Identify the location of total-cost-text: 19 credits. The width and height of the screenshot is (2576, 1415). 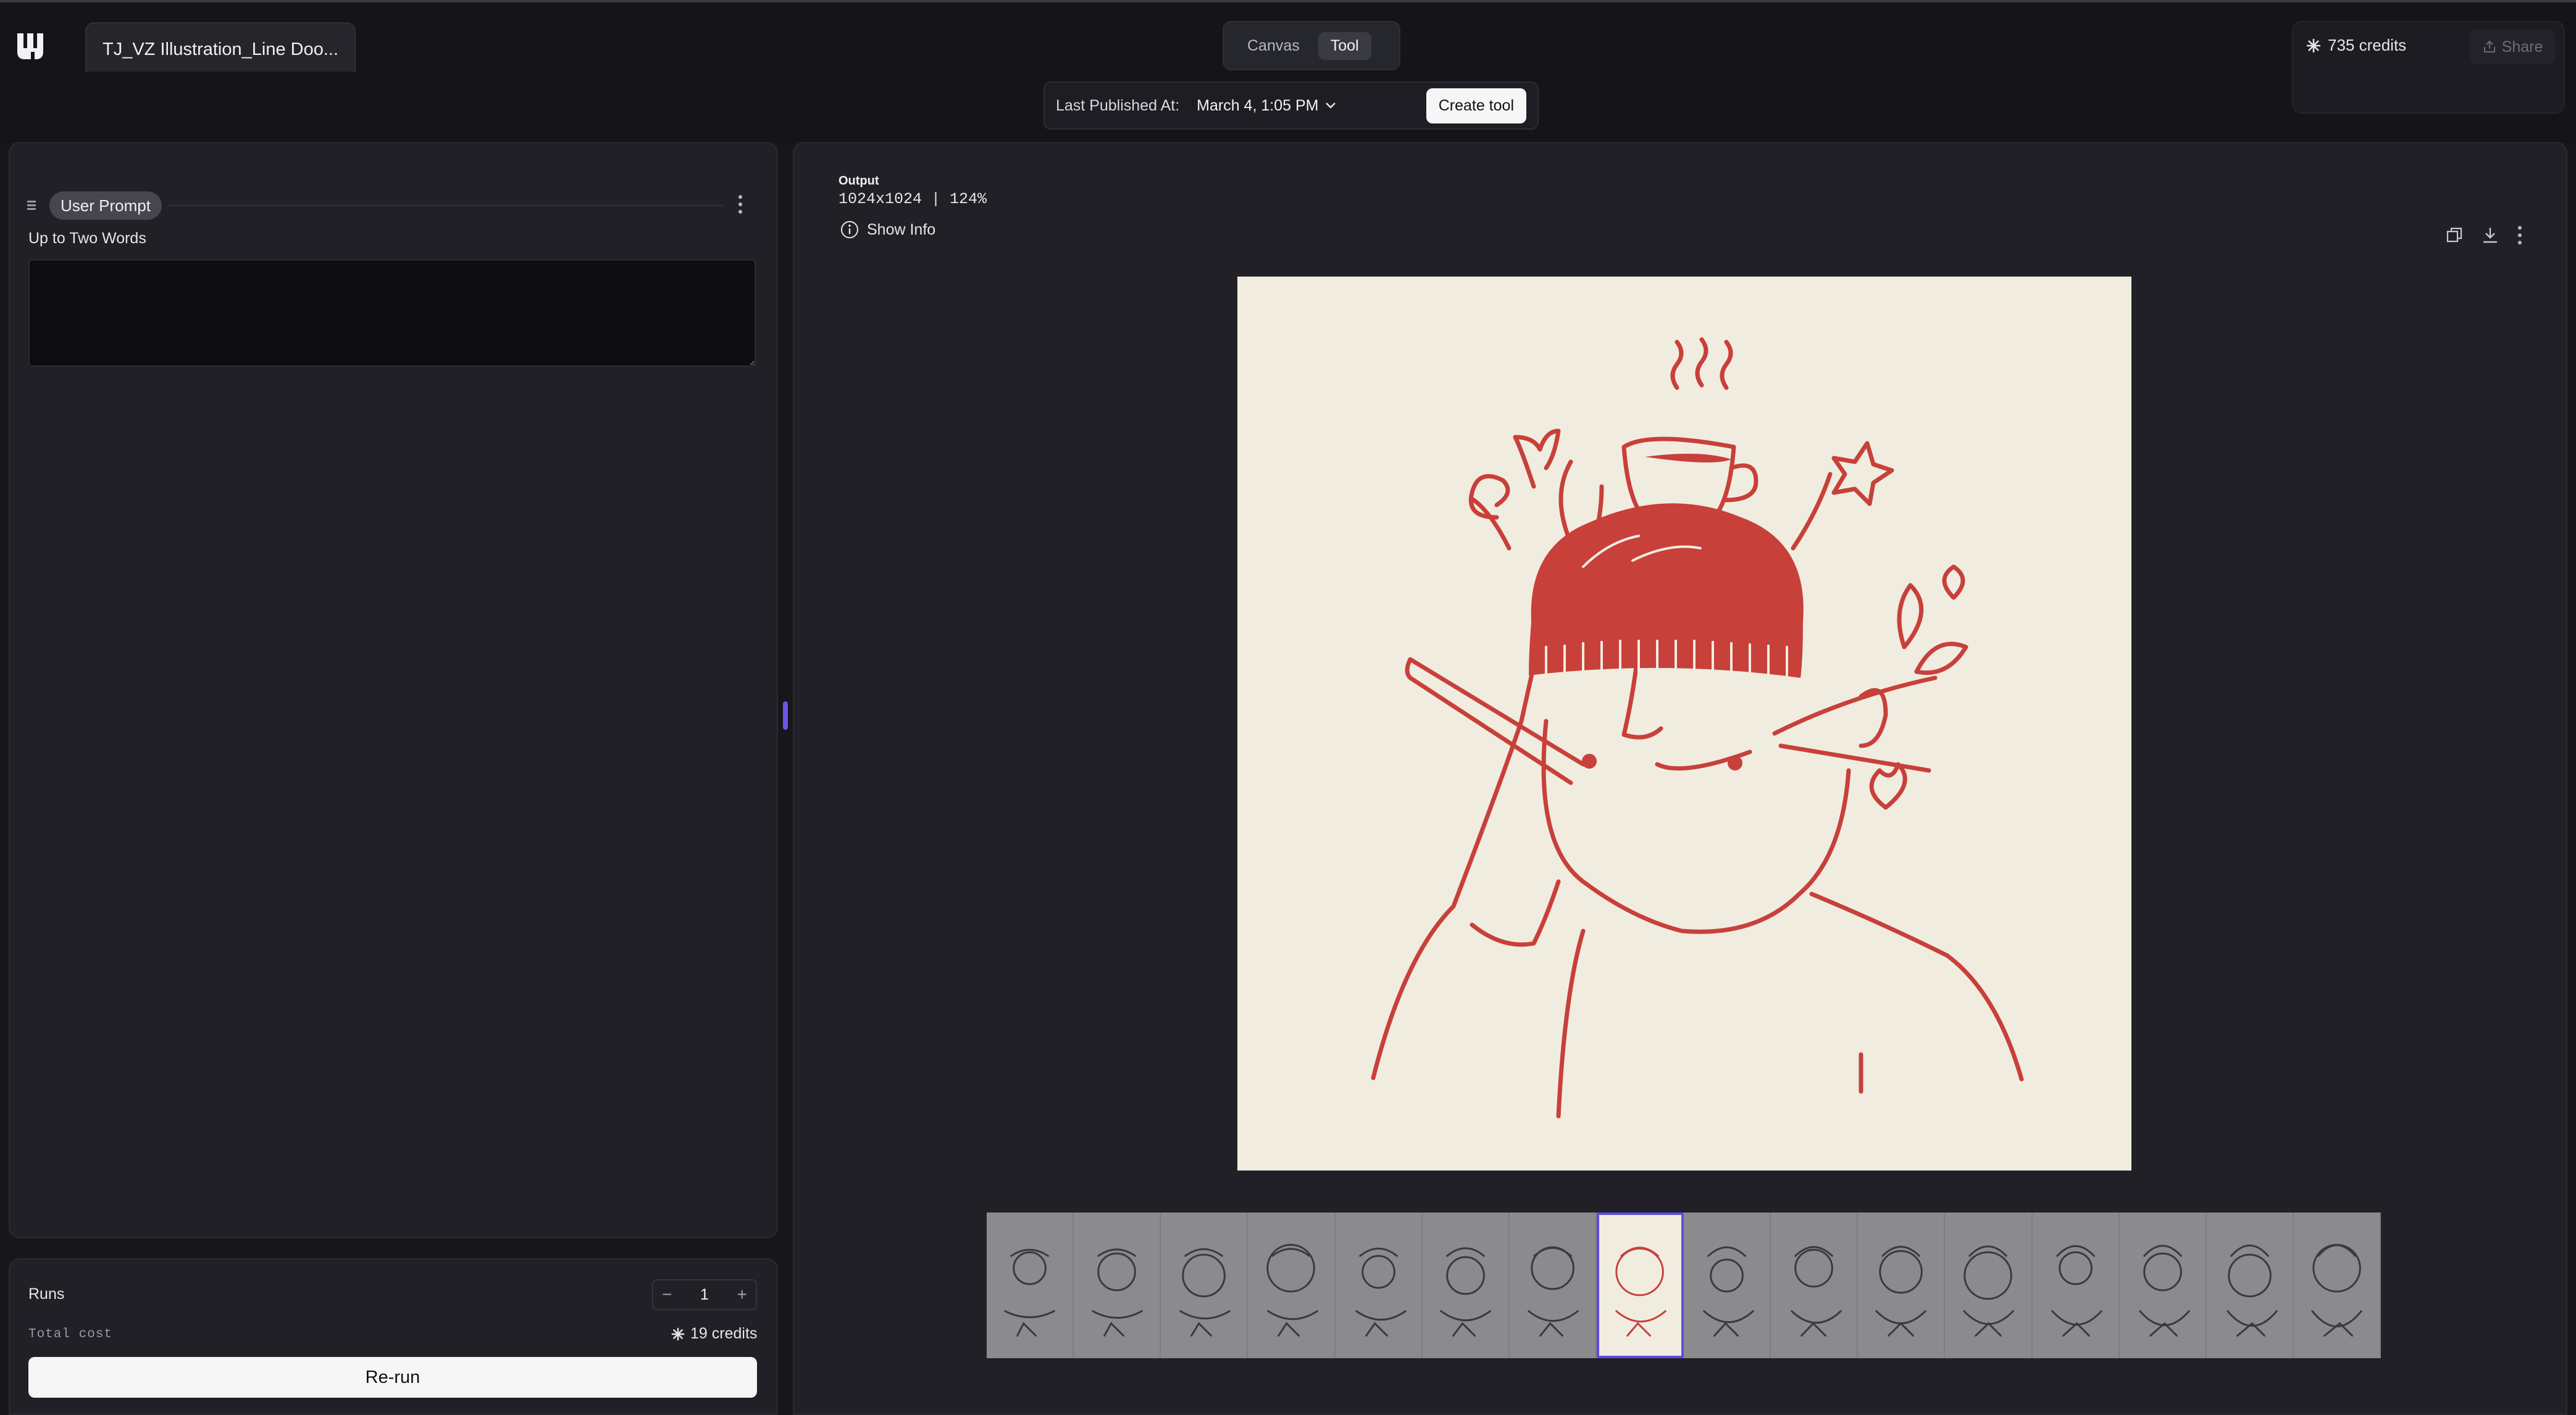
(724, 1334).